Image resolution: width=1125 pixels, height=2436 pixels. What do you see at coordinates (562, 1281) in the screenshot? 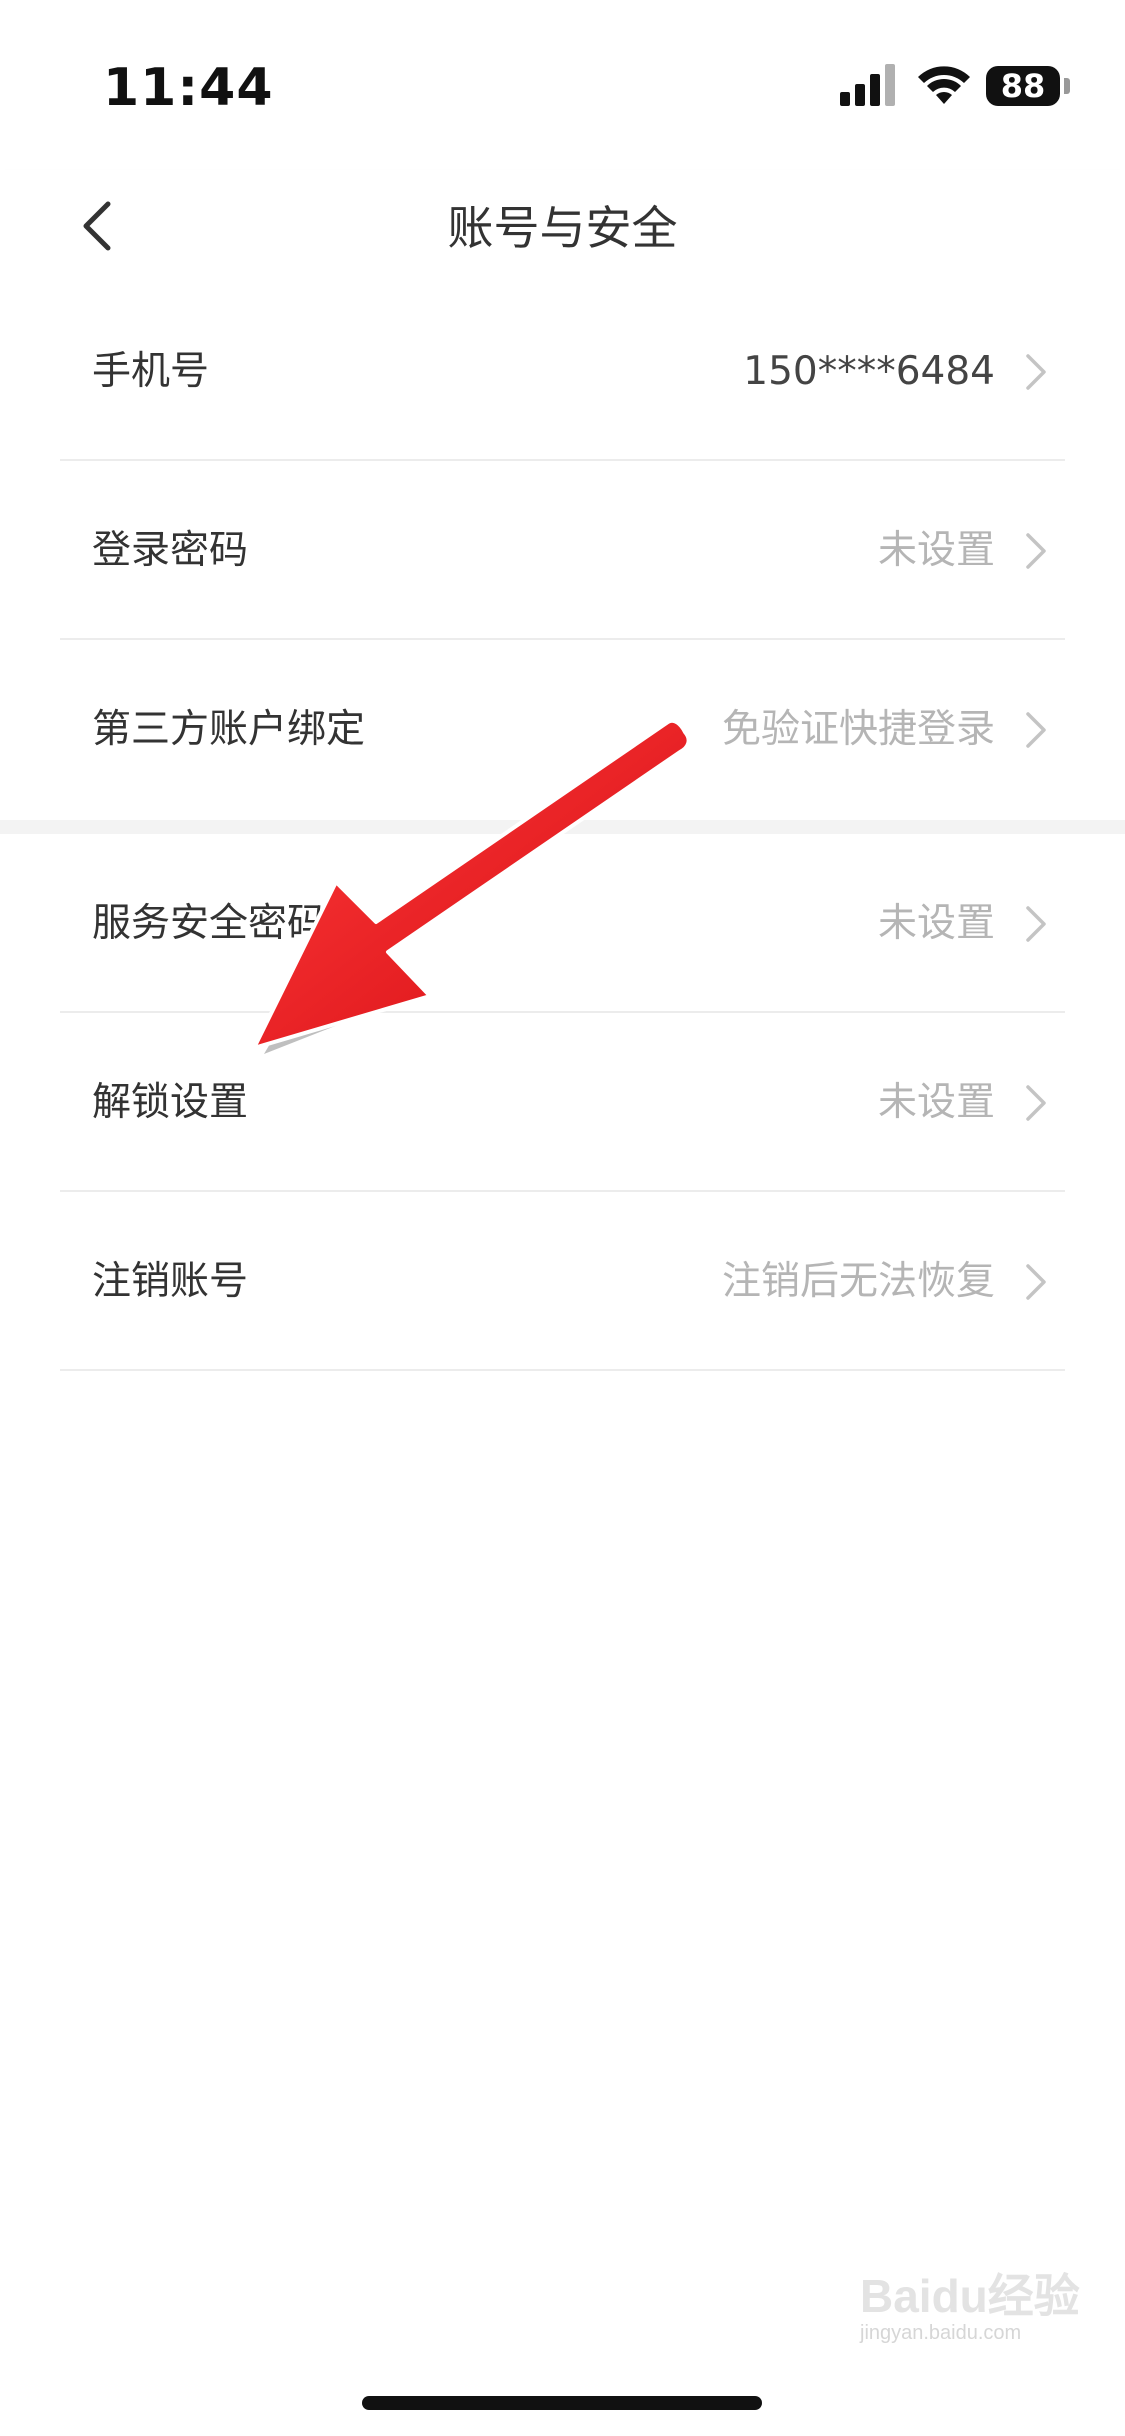
I see `list-item-delete-account: 注销账号 注销后无法恢复` at bounding box center [562, 1281].